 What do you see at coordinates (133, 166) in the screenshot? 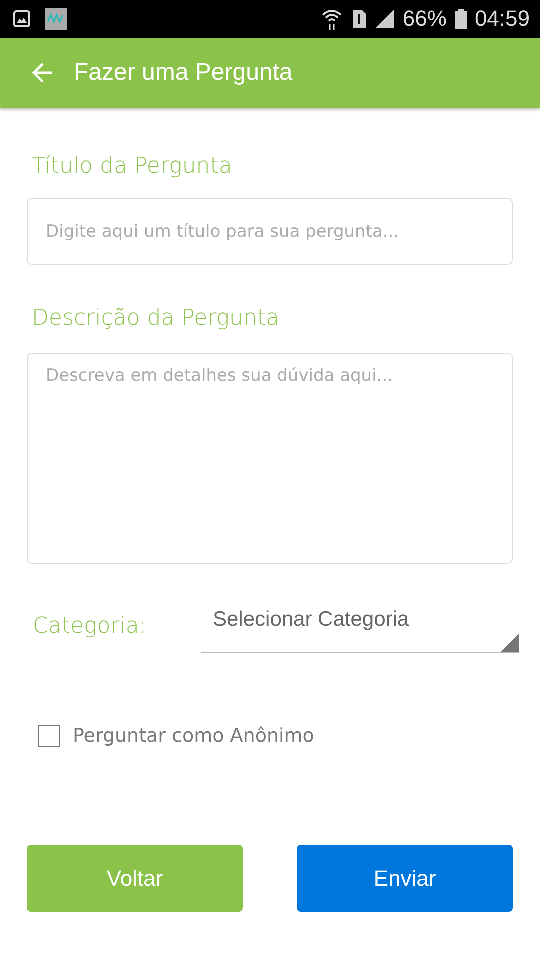
I see `field-label: Título da Pergunta` at bounding box center [133, 166].